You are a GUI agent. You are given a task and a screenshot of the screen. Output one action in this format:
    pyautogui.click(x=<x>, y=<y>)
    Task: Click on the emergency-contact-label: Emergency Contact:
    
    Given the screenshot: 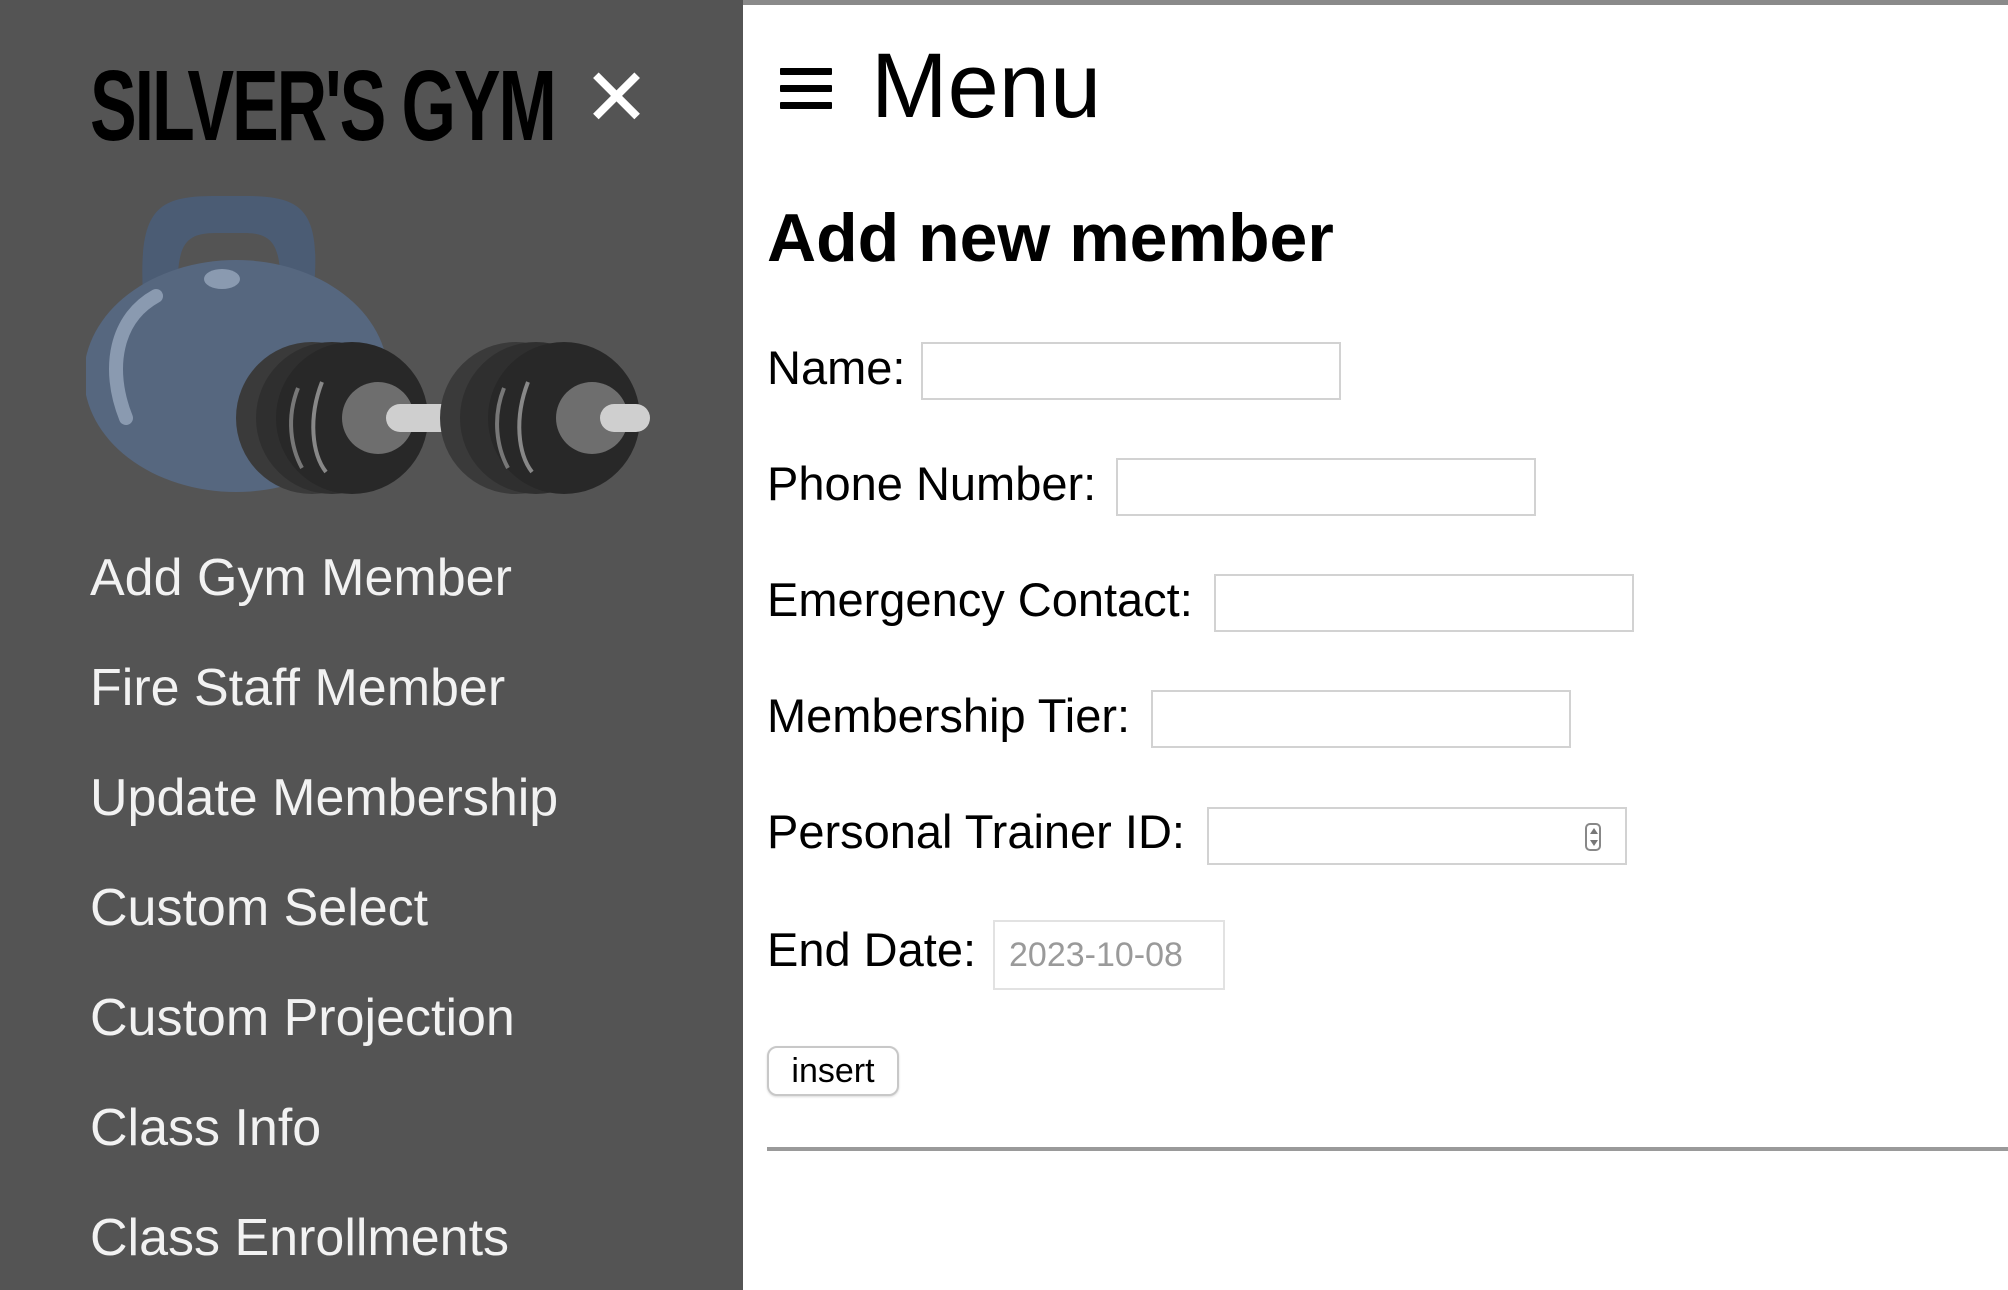 What is the action you would take?
    pyautogui.click(x=980, y=599)
    